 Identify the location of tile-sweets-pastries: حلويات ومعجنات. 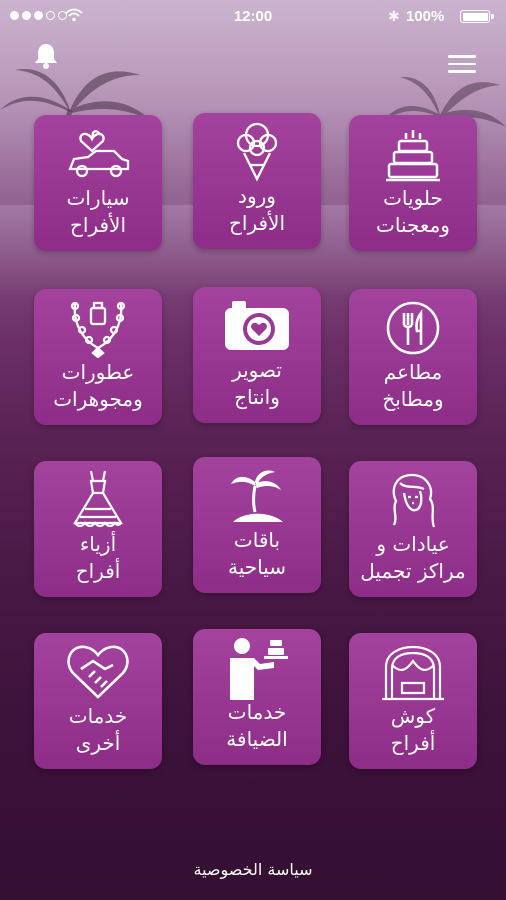
(413, 183).